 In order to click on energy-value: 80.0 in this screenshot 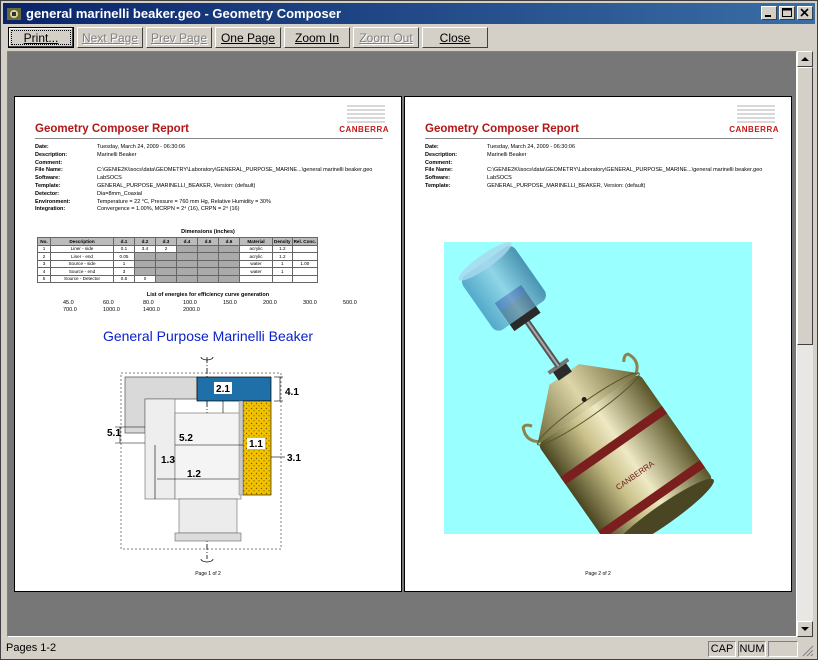, I will do `click(148, 303)`.